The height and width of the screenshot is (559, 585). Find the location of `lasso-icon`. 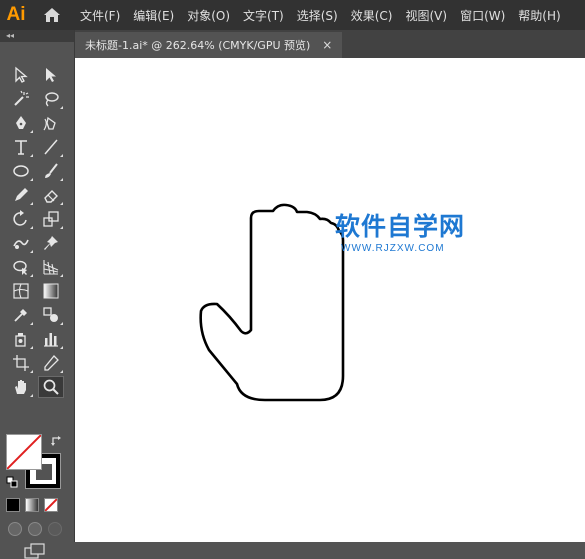

lasso-icon is located at coordinates (52, 99).